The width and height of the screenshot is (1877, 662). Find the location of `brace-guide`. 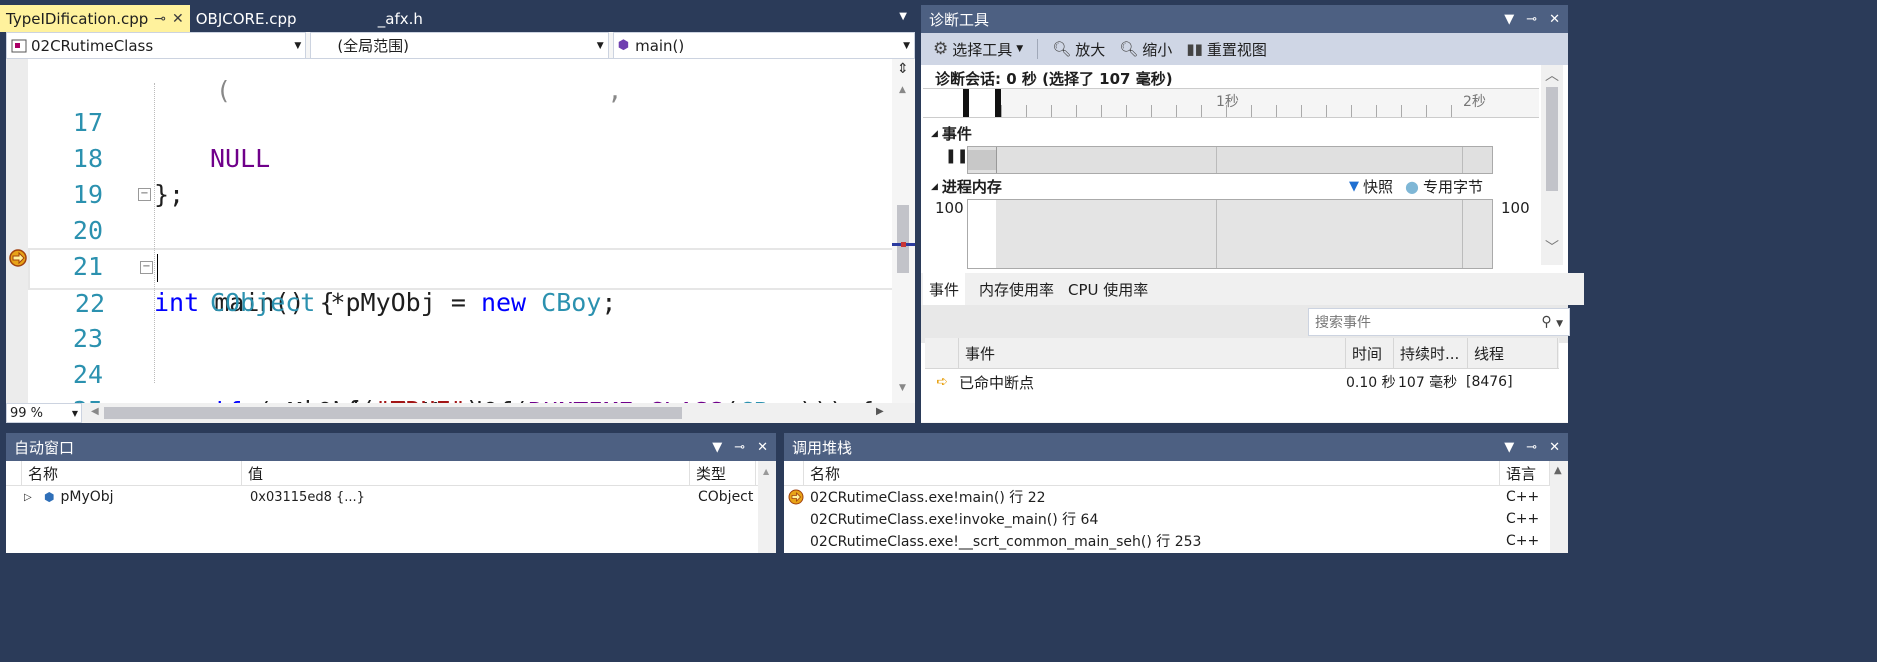

brace-guide is located at coordinates (154, 233).